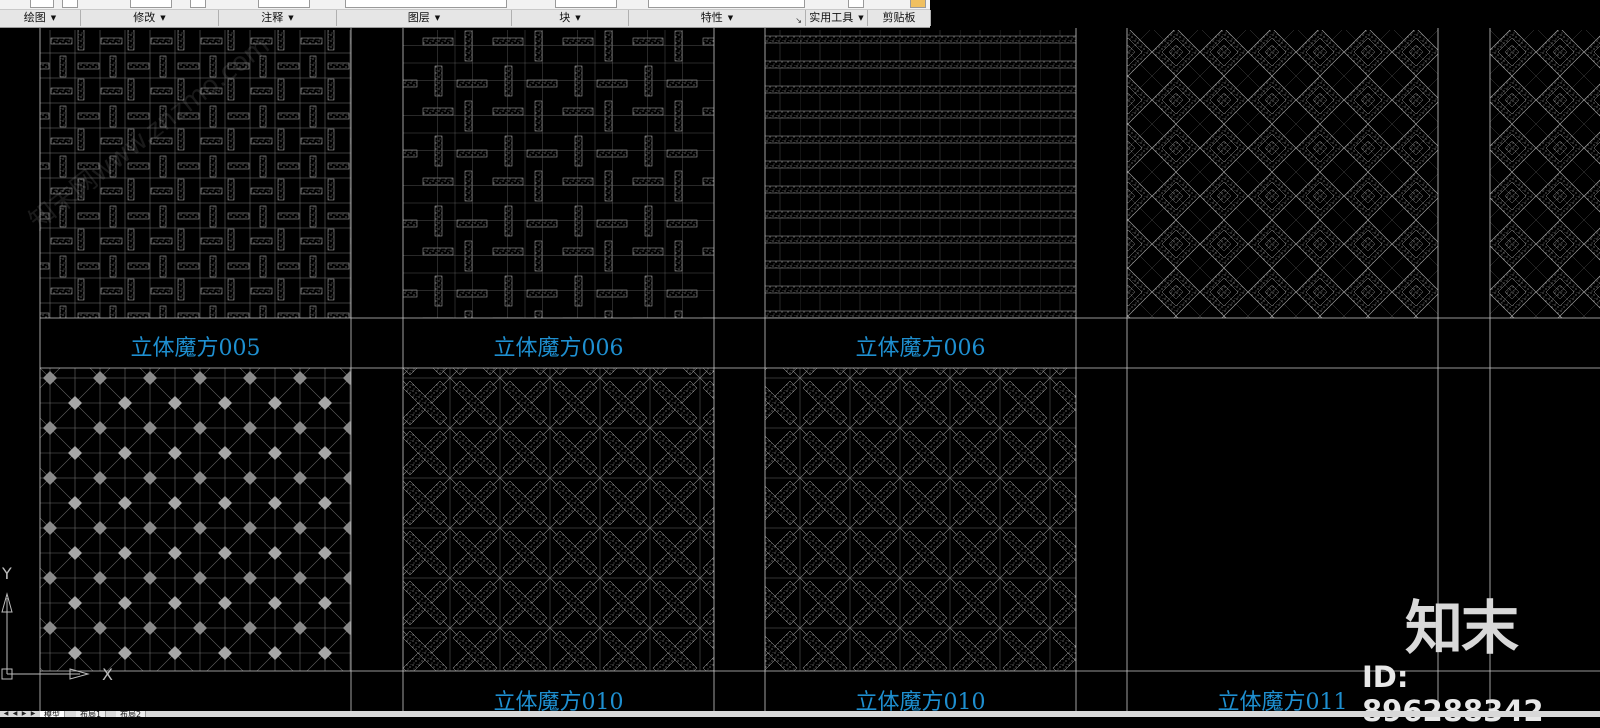 This screenshot has width=1600, height=728. I want to click on ucs-x-label: X, so click(107, 674).